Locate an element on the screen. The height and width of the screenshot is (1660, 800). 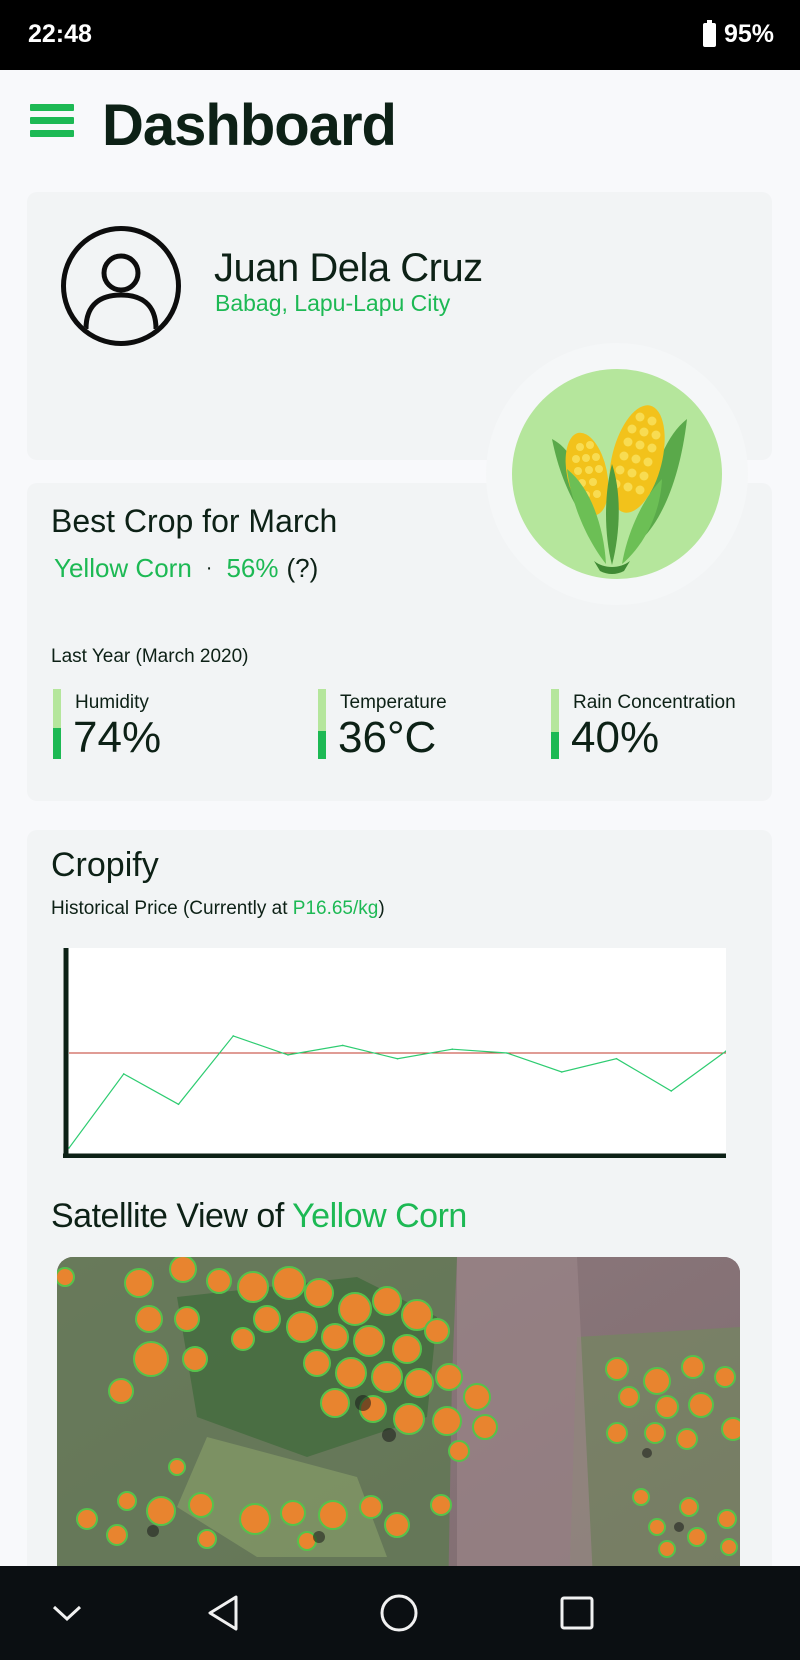
system-nav-bar is located at coordinates (400, 1613).